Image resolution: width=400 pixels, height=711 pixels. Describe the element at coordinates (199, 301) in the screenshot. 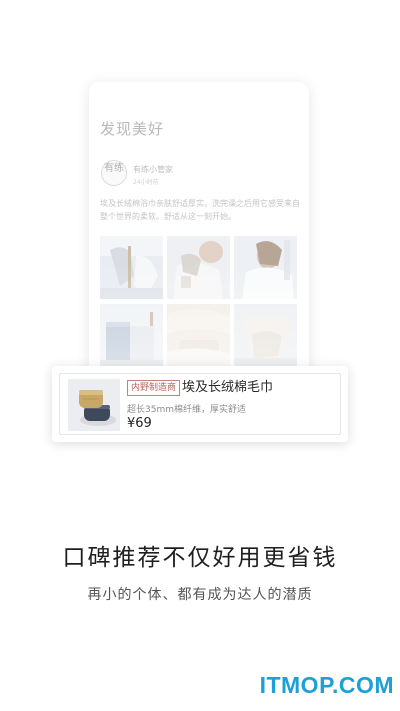

I see `photo-grid` at that location.